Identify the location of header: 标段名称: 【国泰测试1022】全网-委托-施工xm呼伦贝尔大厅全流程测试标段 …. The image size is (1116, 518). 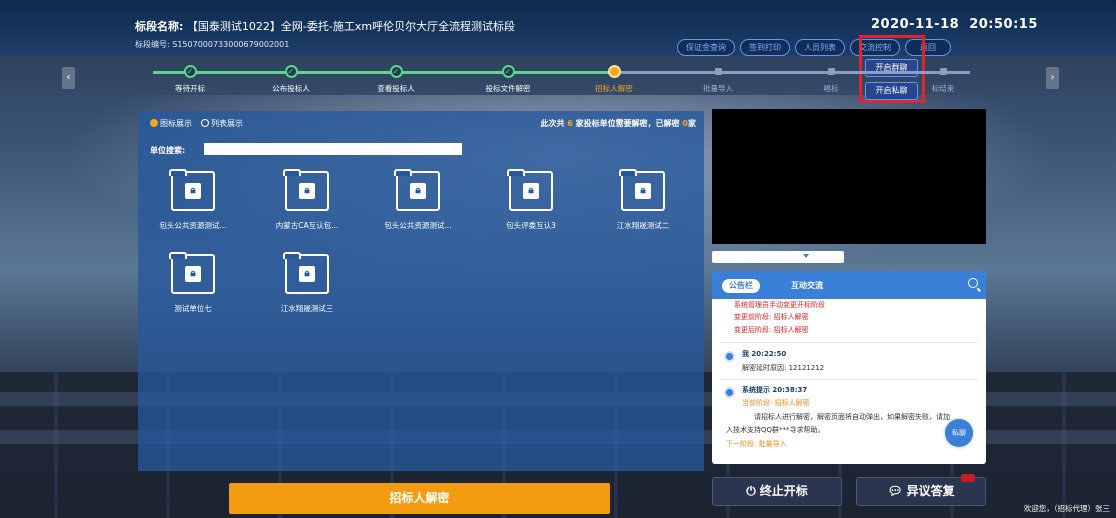
(558, 28).